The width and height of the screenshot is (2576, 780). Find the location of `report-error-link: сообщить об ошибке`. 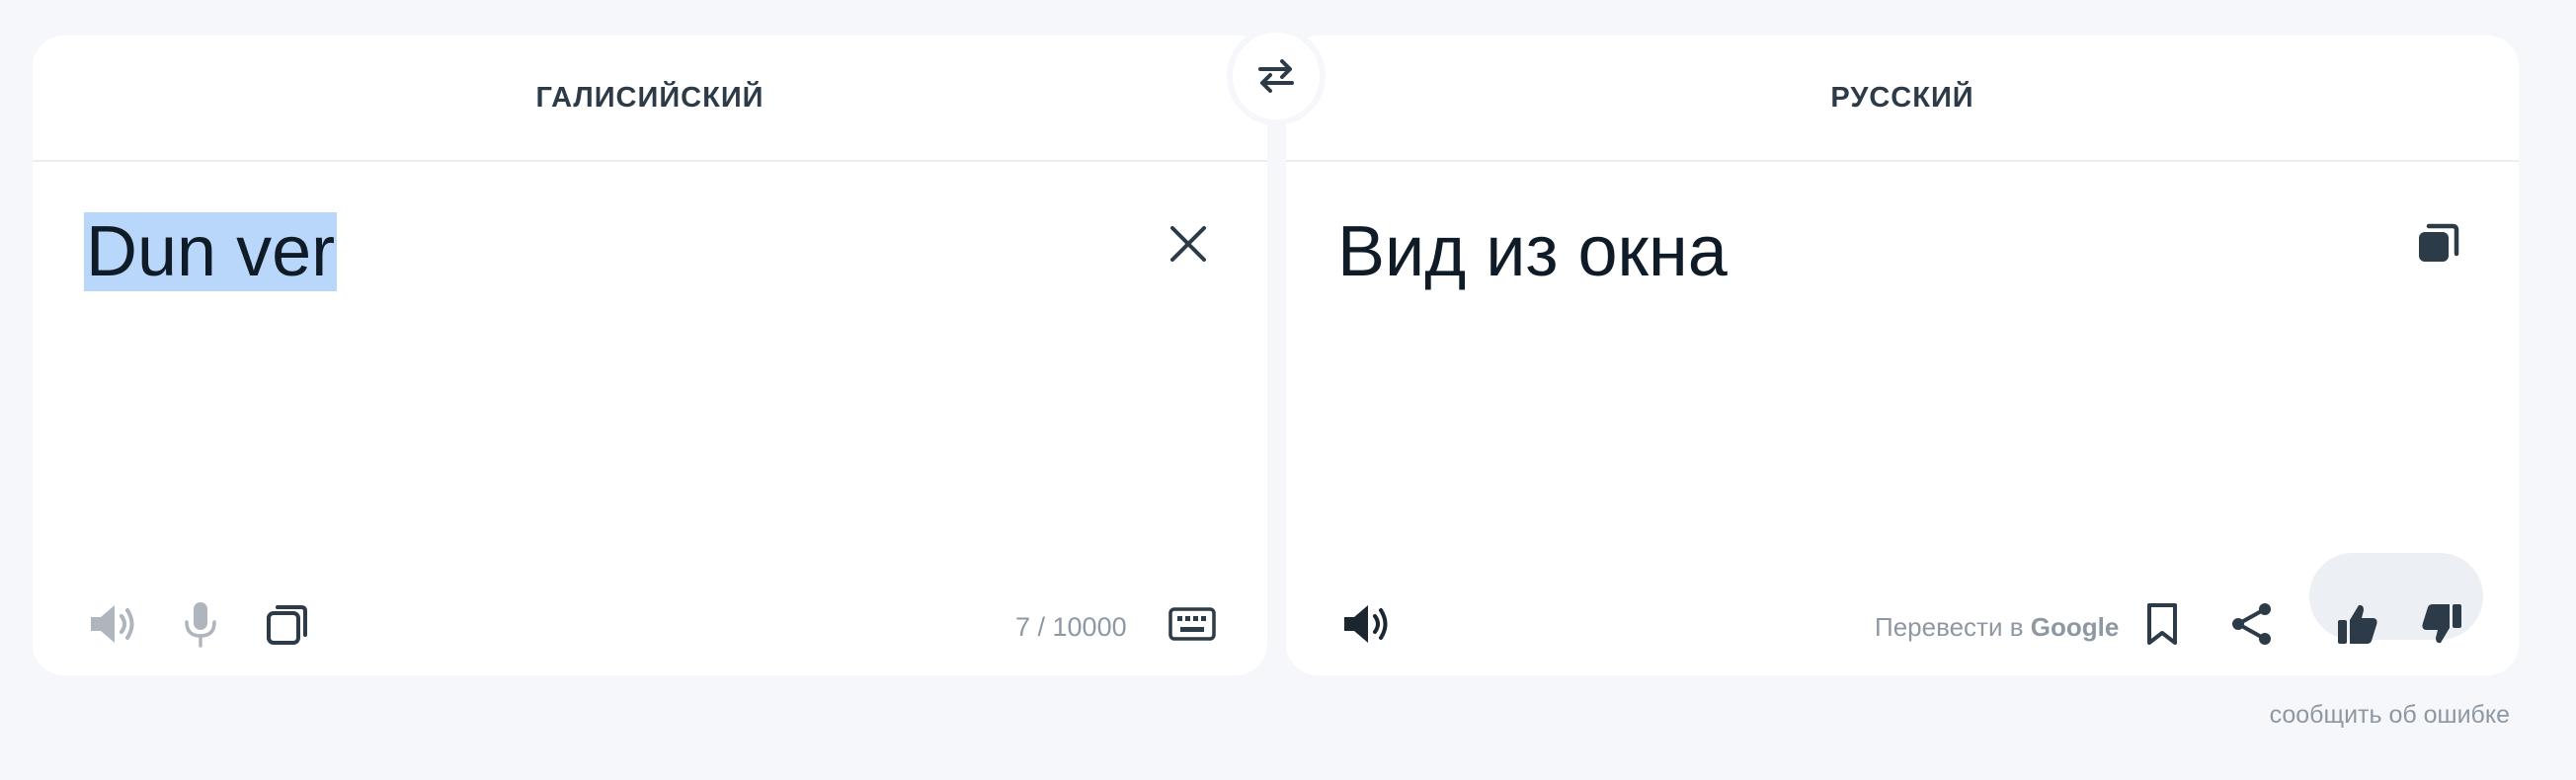

report-error-link: сообщить об ошибке is located at coordinates (2390, 715).